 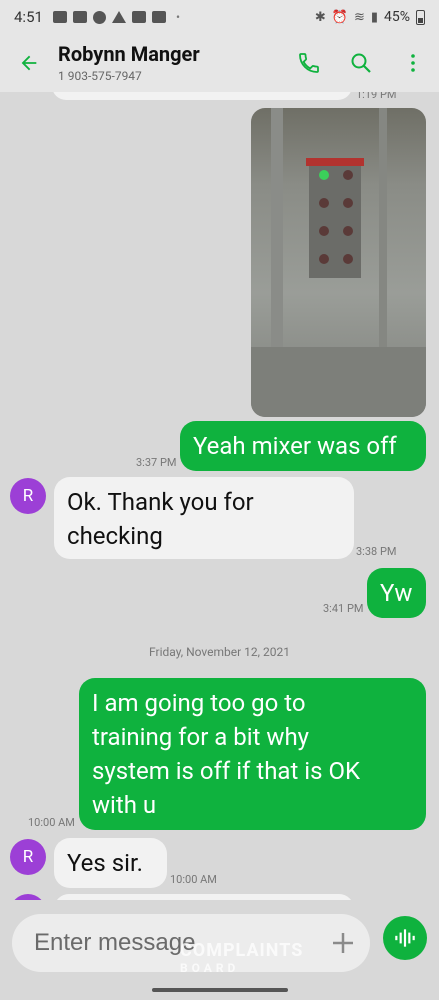 What do you see at coordinates (396, 593) in the screenshot?
I see `message-bubble-outgoing: Yw` at bounding box center [396, 593].